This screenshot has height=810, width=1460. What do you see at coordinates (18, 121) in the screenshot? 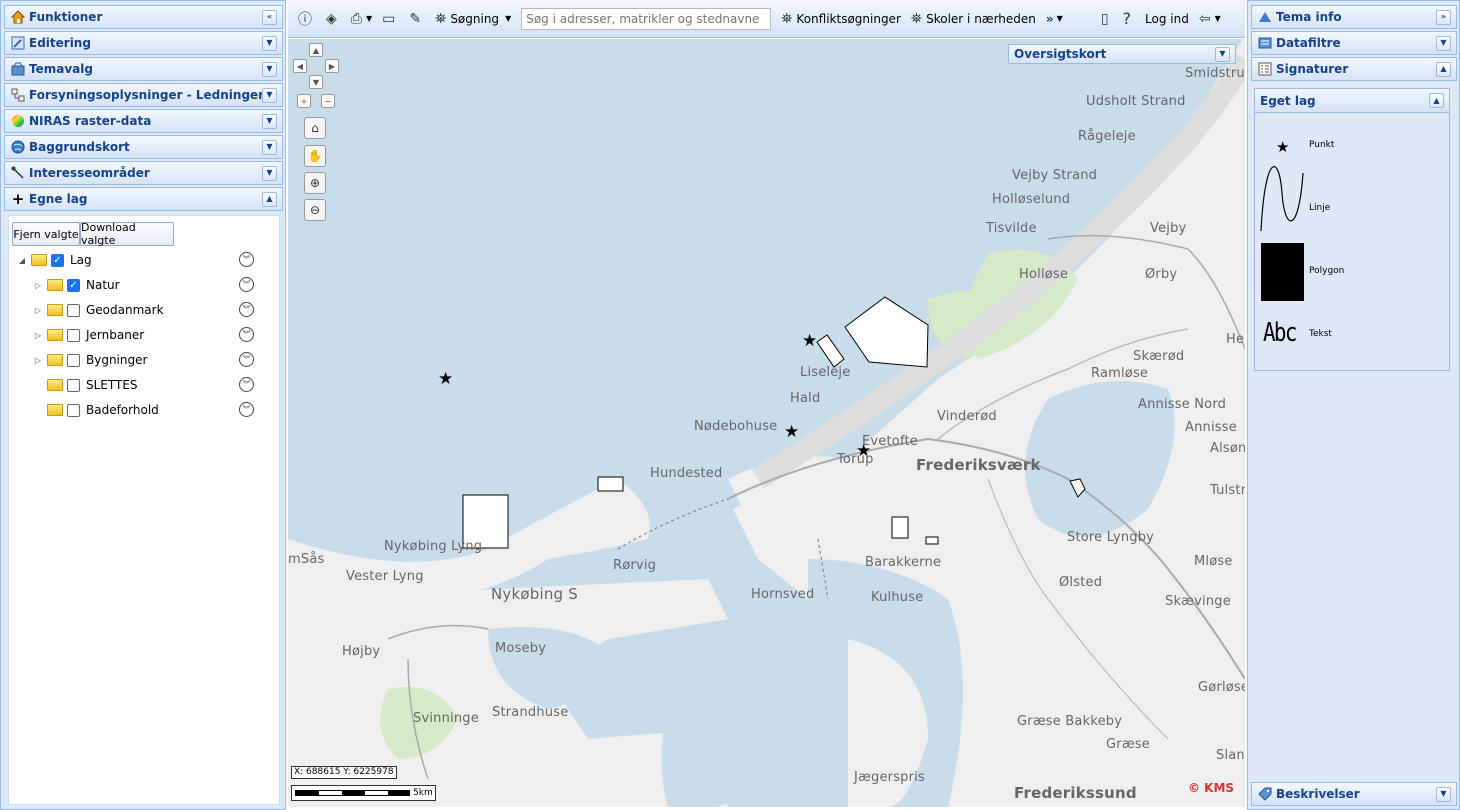
I see `color-wheel-icon` at bounding box center [18, 121].